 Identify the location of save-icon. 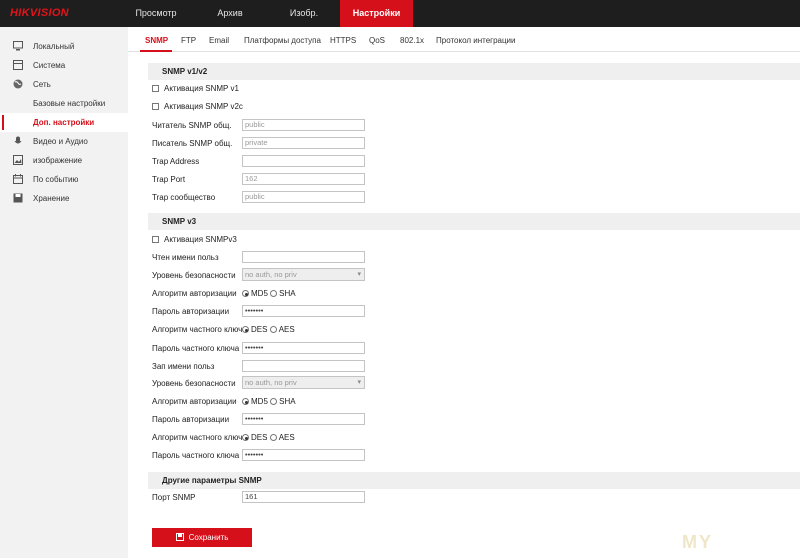
(179, 537).